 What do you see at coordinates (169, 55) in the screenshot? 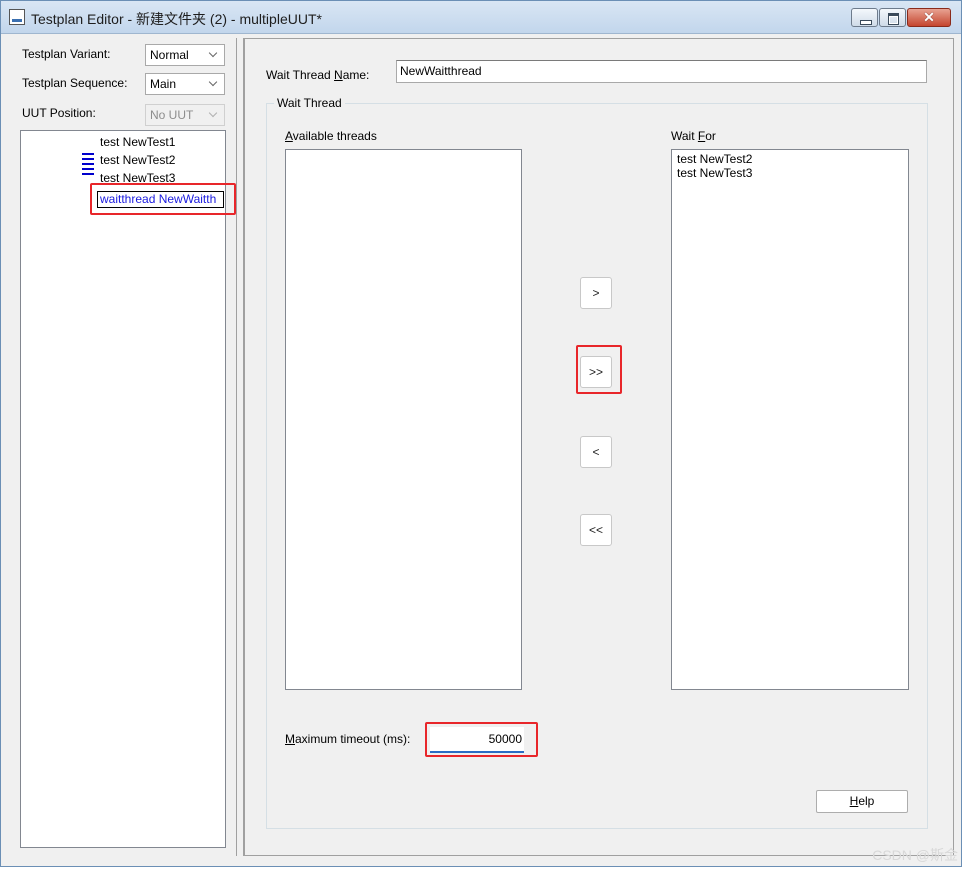
I see `variant-value: Normal` at bounding box center [169, 55].